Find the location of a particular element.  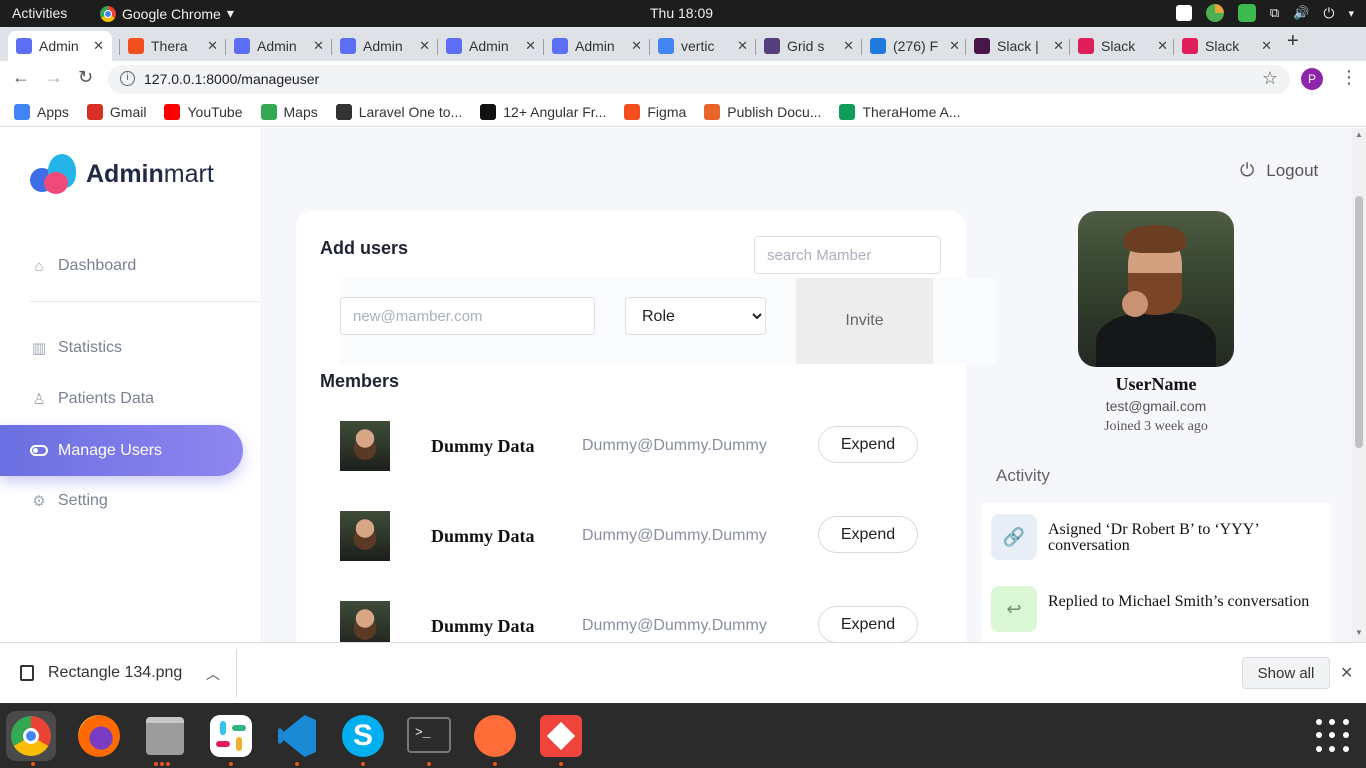

chevron-up-icon: ︿ is located at coordinates (213, 674).